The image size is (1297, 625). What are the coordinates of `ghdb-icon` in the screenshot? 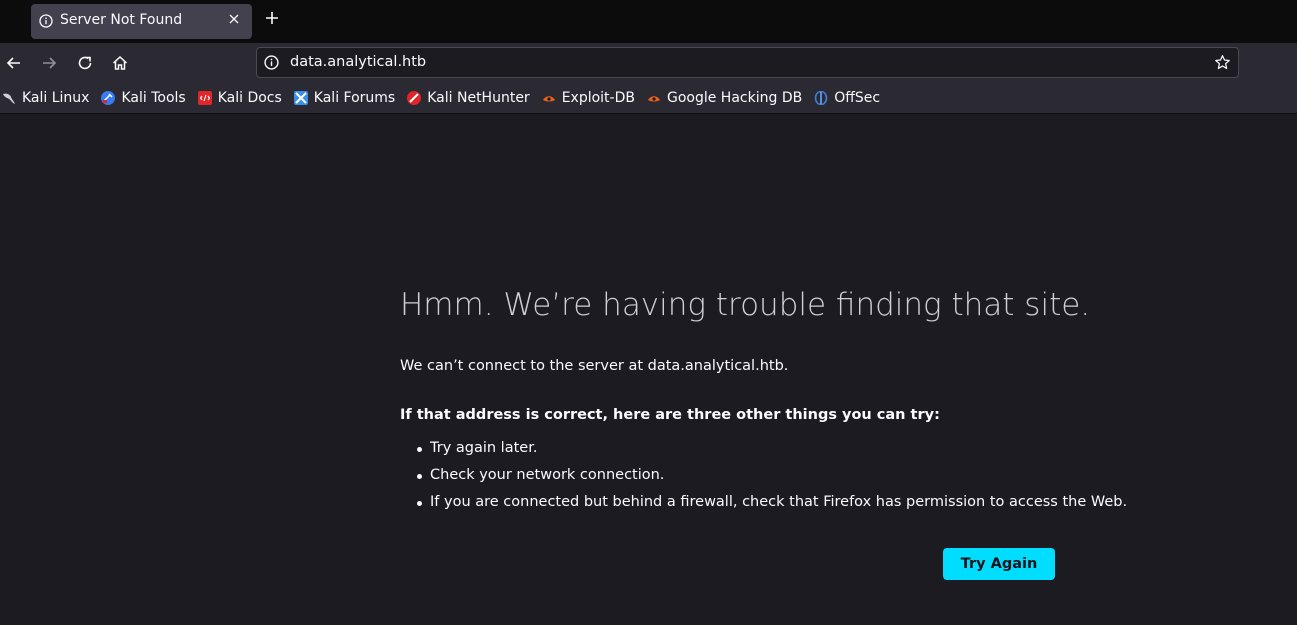 It's located at (654, 98).